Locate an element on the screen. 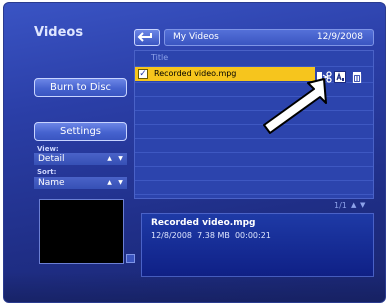 The image size is (388, 305). location-name: My Videos is located at coordinates (196, 37).